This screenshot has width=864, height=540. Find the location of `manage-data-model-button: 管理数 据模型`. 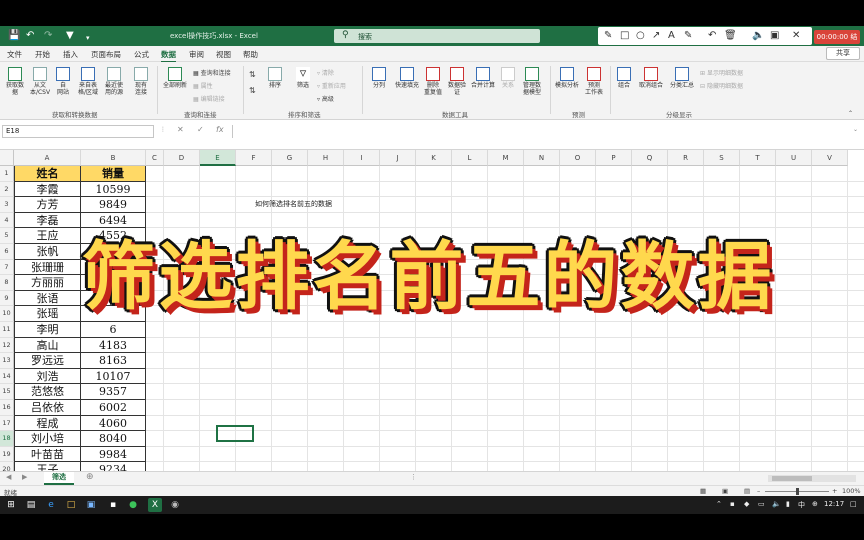

manage-data-model-button: 管理数 据模型 is located at coordinates (532, 81).